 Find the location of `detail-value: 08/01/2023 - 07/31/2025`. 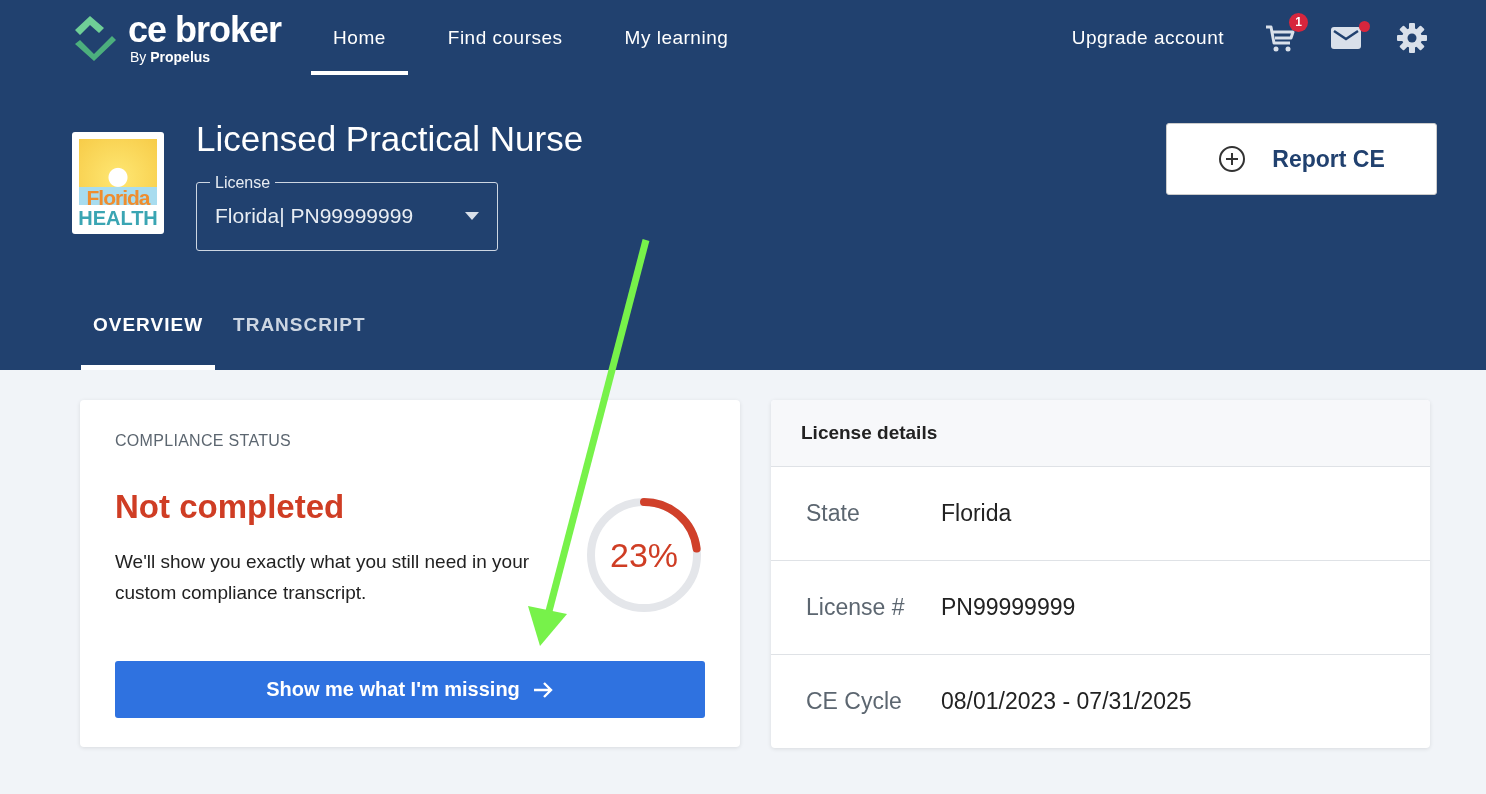

detail-value: 08/01/2023 - 07/31/2025 is located at coordinates (1066, 701).